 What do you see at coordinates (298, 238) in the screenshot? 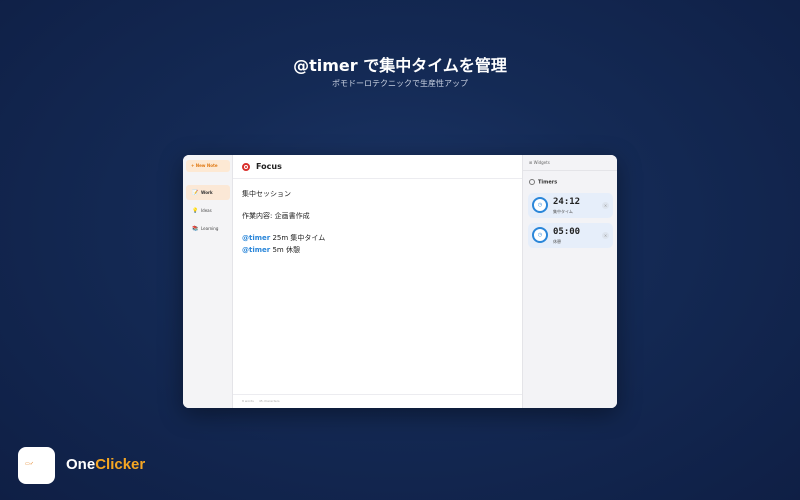
I see `timer-command-text: 25m 集中タイム` at bounding box center [298, 238].